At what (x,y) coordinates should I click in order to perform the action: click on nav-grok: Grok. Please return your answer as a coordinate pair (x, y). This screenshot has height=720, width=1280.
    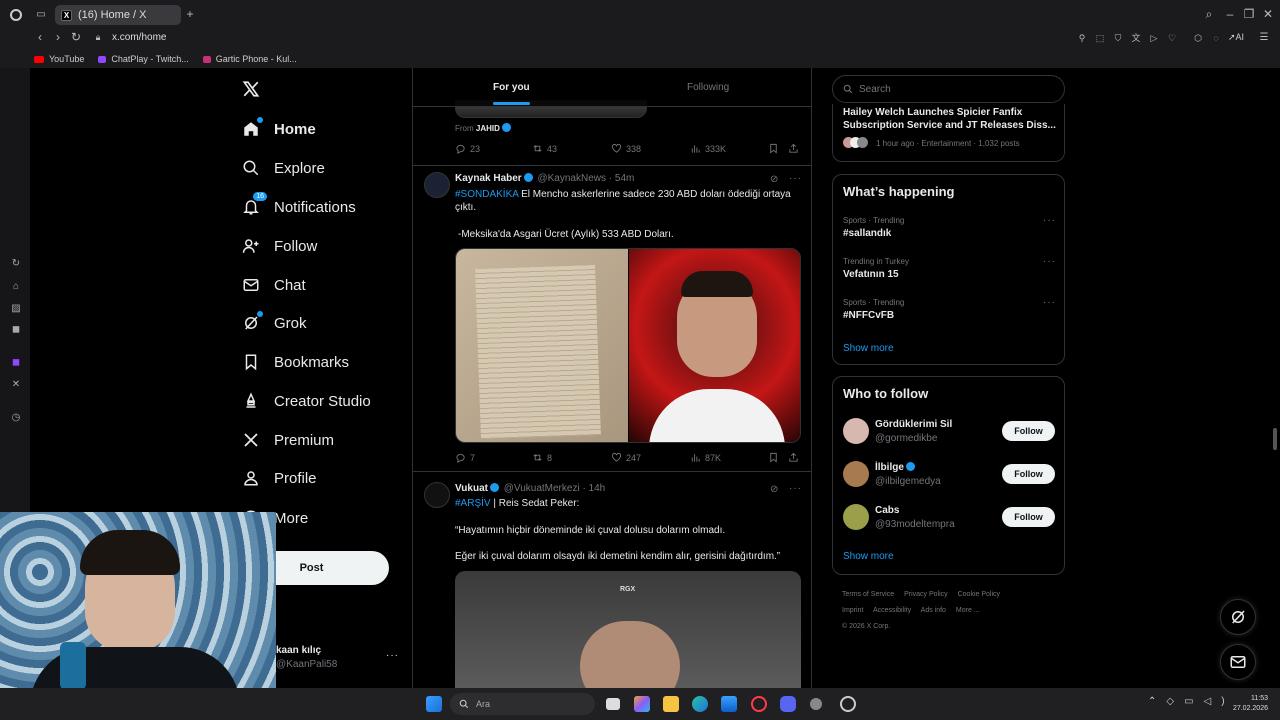
    Looking at the image, I should click on (274, 323).